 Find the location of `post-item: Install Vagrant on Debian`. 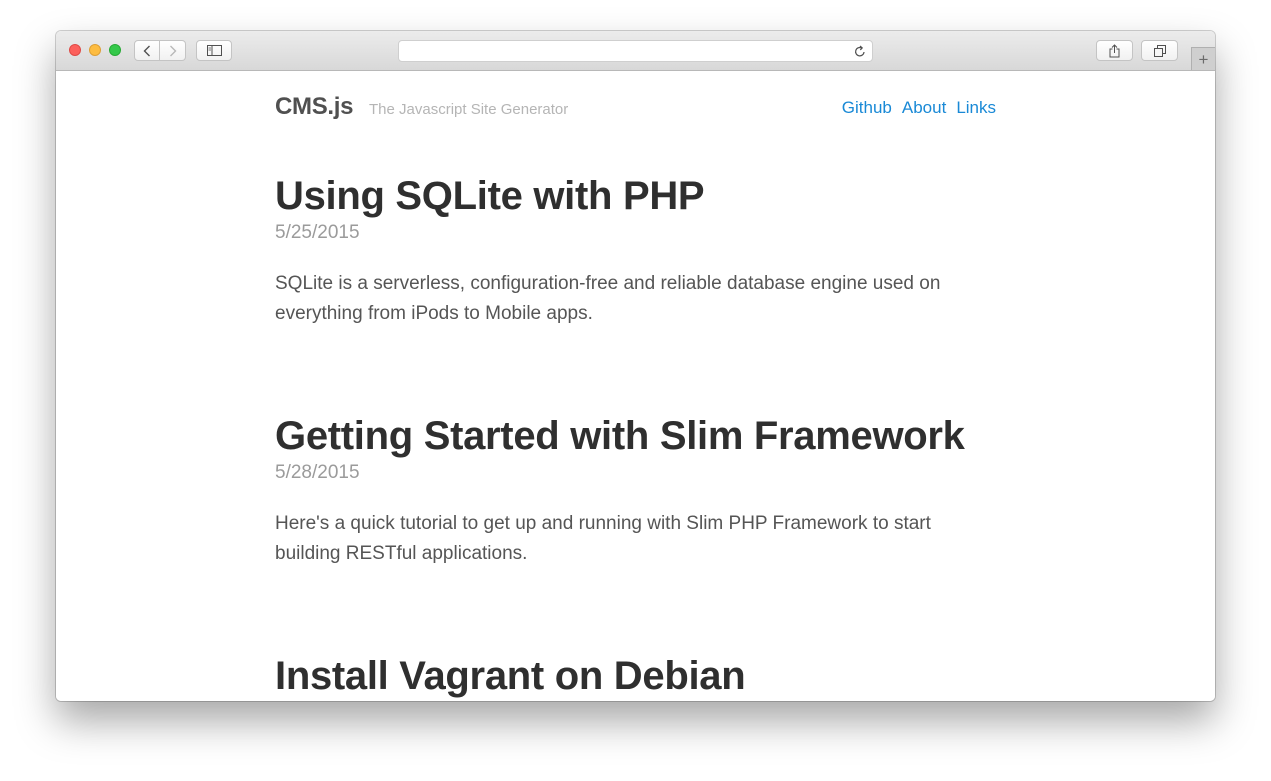

post-item: Install Vagrant on Debian is located at coordinates (640, 676).